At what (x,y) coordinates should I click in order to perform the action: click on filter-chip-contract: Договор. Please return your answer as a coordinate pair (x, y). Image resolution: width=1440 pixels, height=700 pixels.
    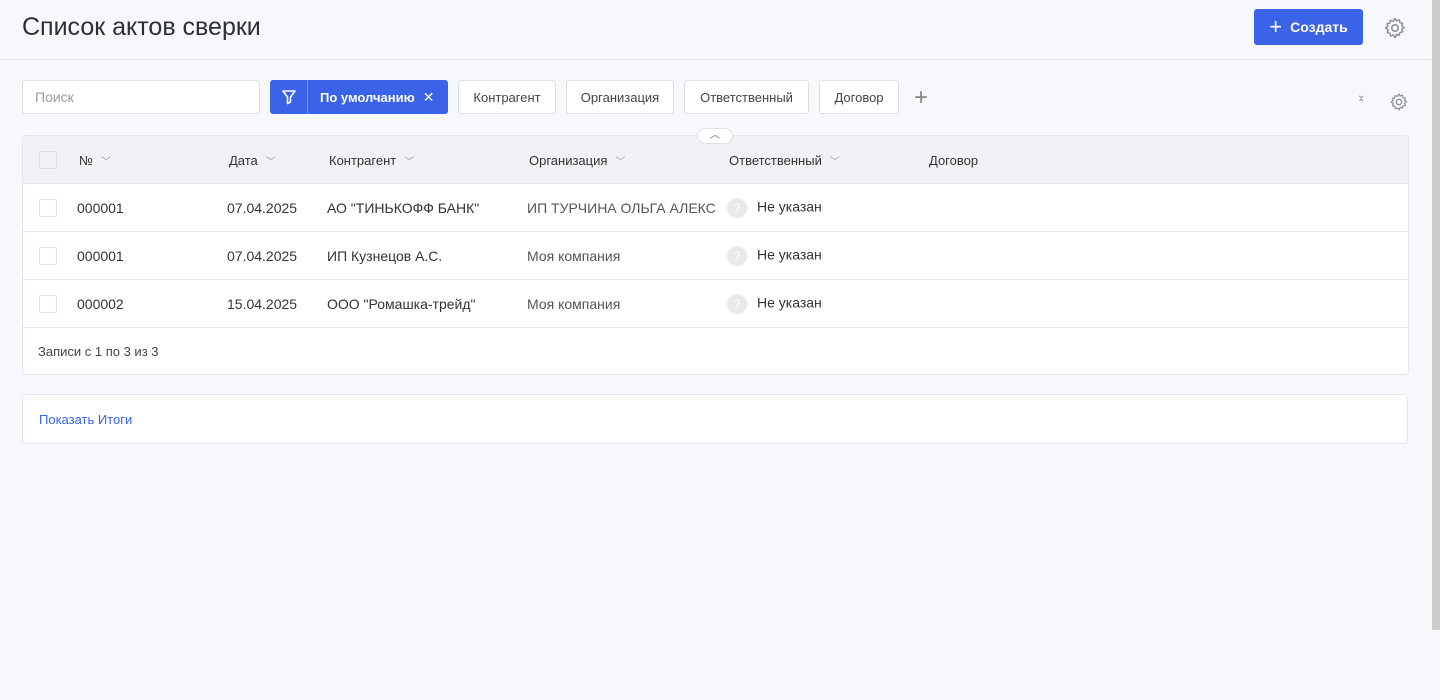
    Looking at the image, I should click on (859, 97).